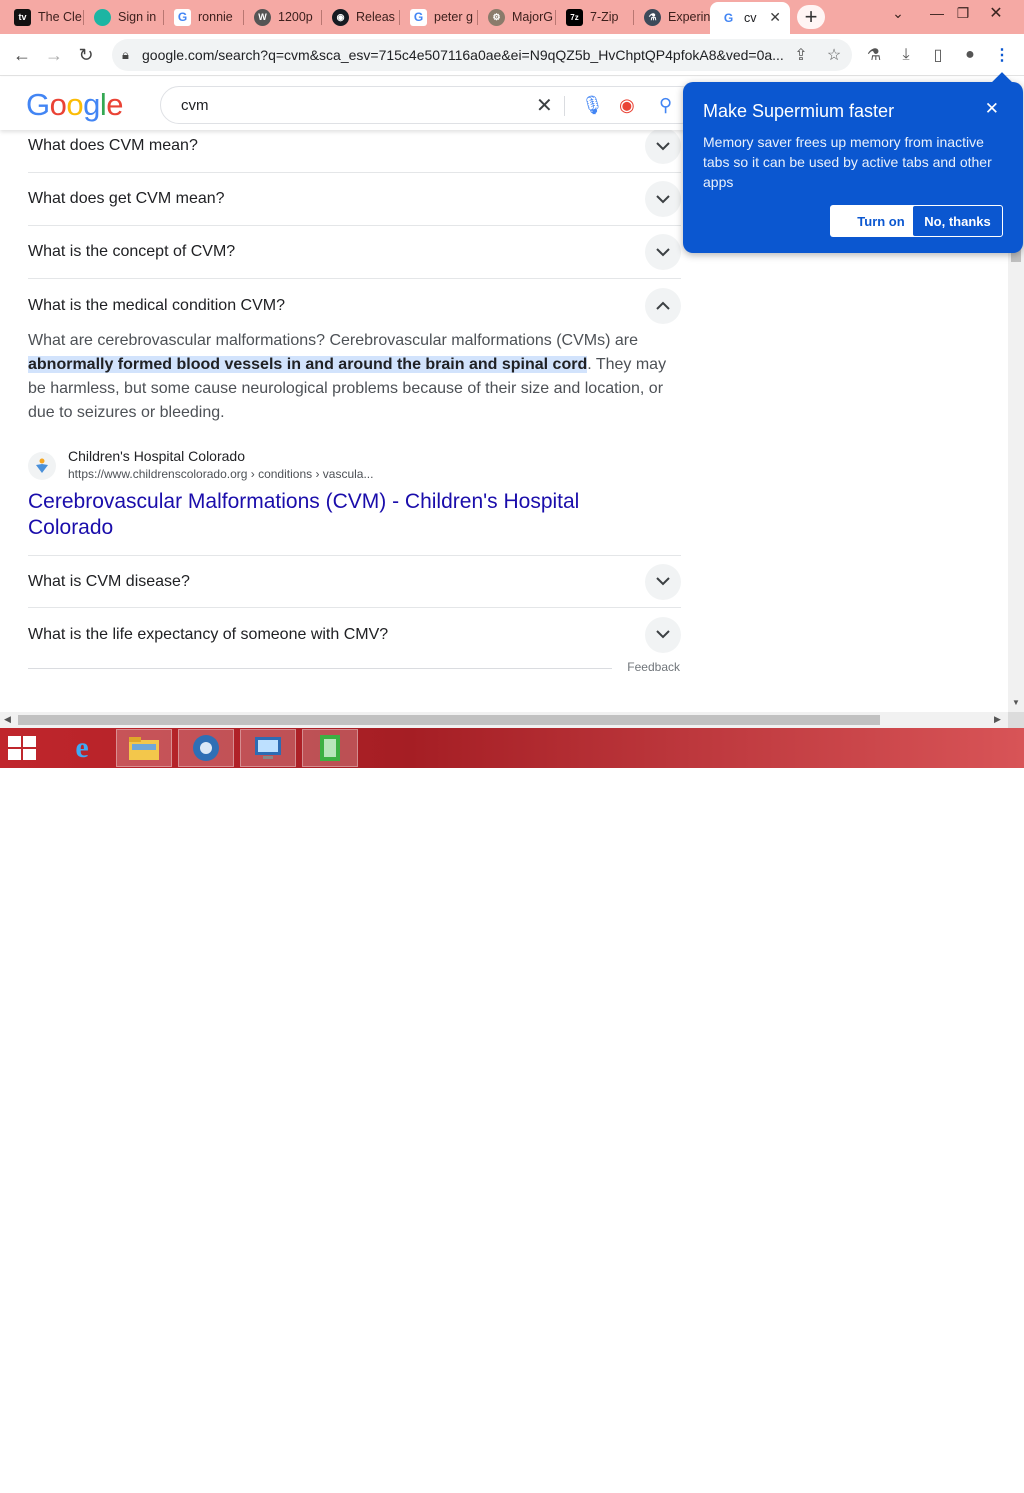 Image resolution: width=1024 pixels, height=1493 pixels. Describe the element at coordinates (663, 305) in the screenshot. I see `chevron-up-icon` at that location.